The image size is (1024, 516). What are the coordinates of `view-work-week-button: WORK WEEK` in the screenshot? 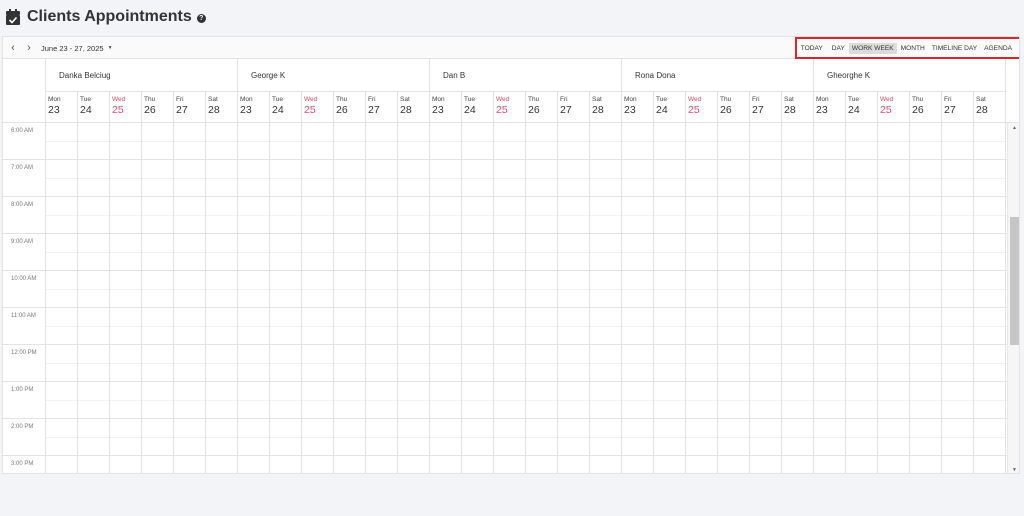 It's located at (872, 48).